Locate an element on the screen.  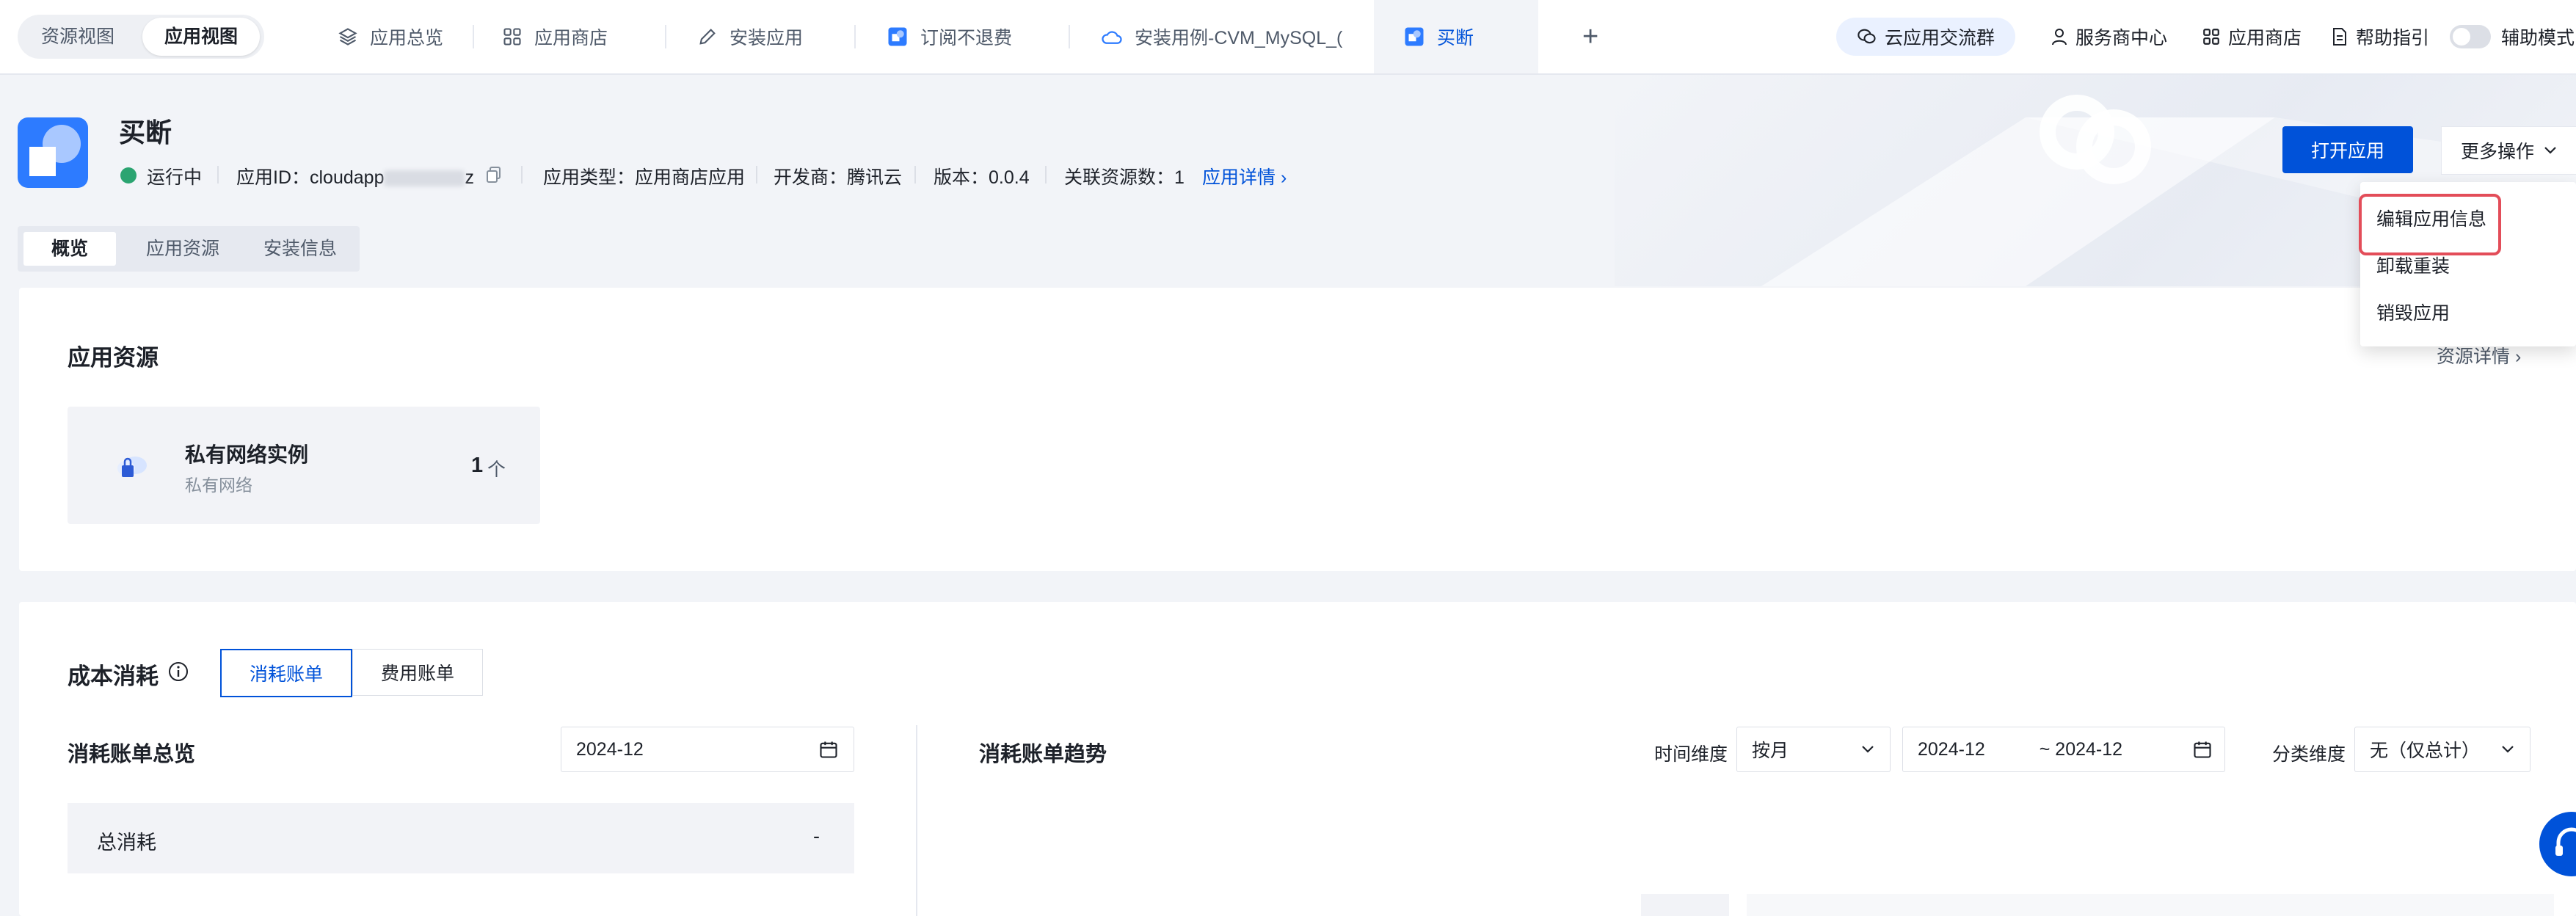
menu-item-destroy-app: 销毁应用 is located at coordinates (2413, 313).